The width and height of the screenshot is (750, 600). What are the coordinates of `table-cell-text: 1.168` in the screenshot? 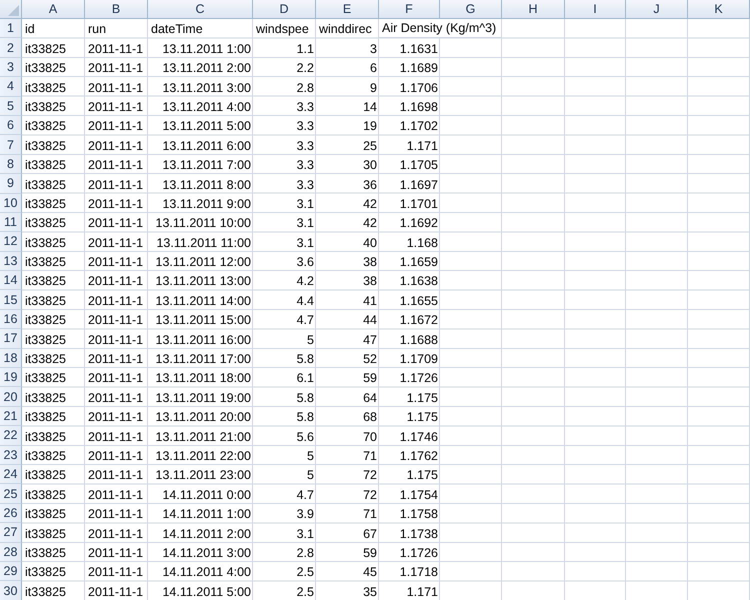 It's located at (422, 243).